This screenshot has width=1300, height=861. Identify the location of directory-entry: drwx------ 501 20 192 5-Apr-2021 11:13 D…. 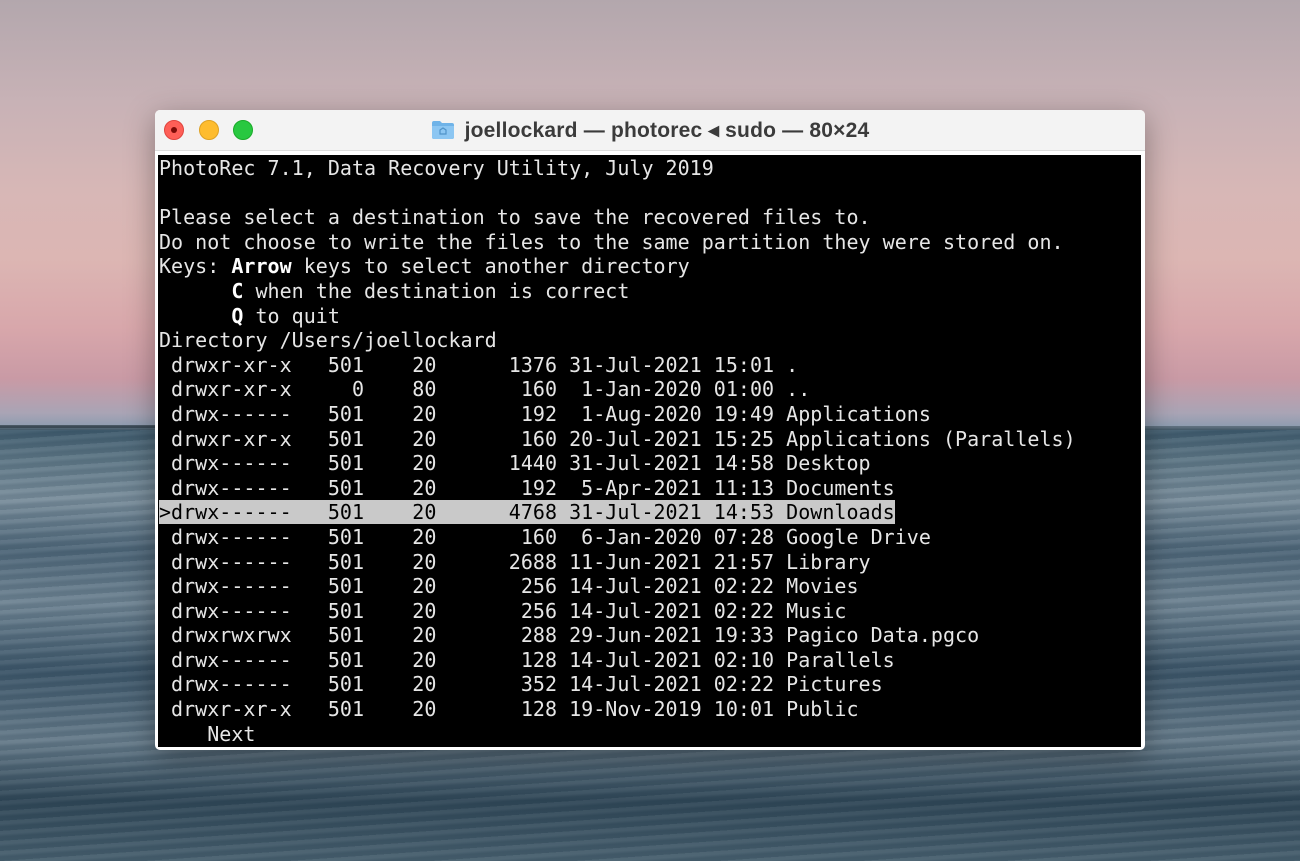
(617, 488).